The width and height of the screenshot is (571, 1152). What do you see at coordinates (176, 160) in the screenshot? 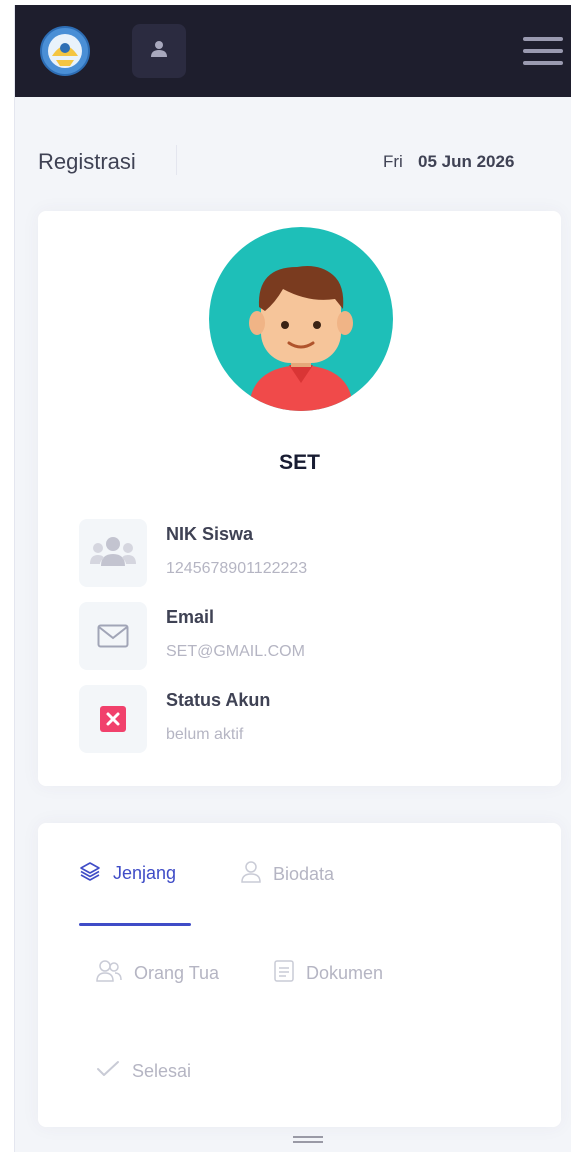
I see `title-divider` at bounding box center [176, 160].